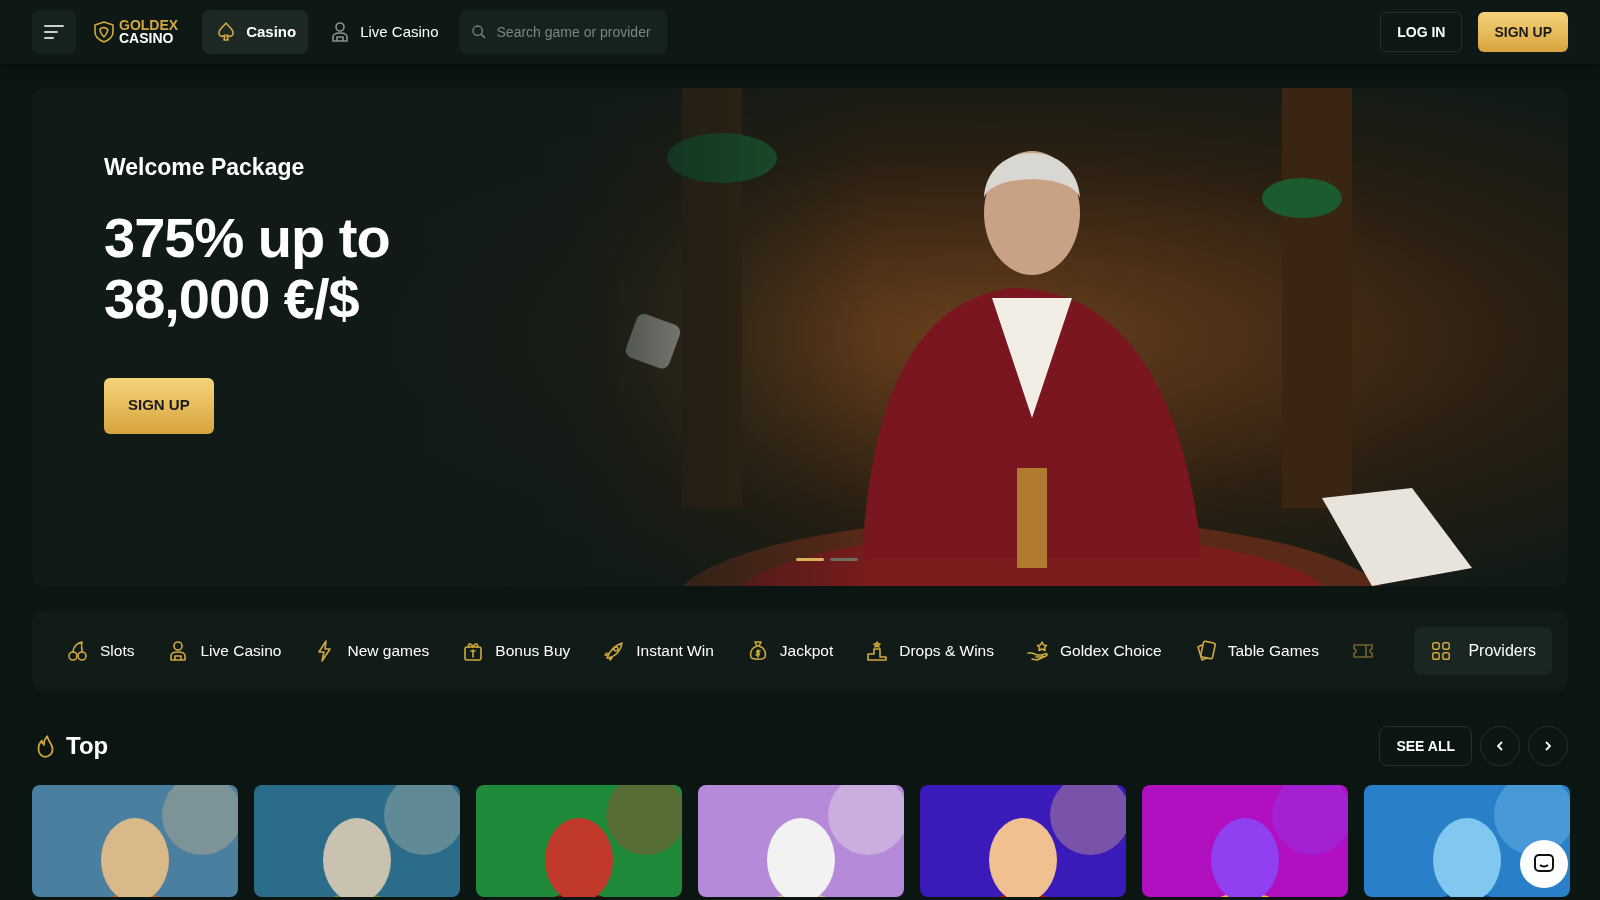  Describe the element at coordinates (789, 651) in the screenshot. I see `category-link: Jackpot` at that location.